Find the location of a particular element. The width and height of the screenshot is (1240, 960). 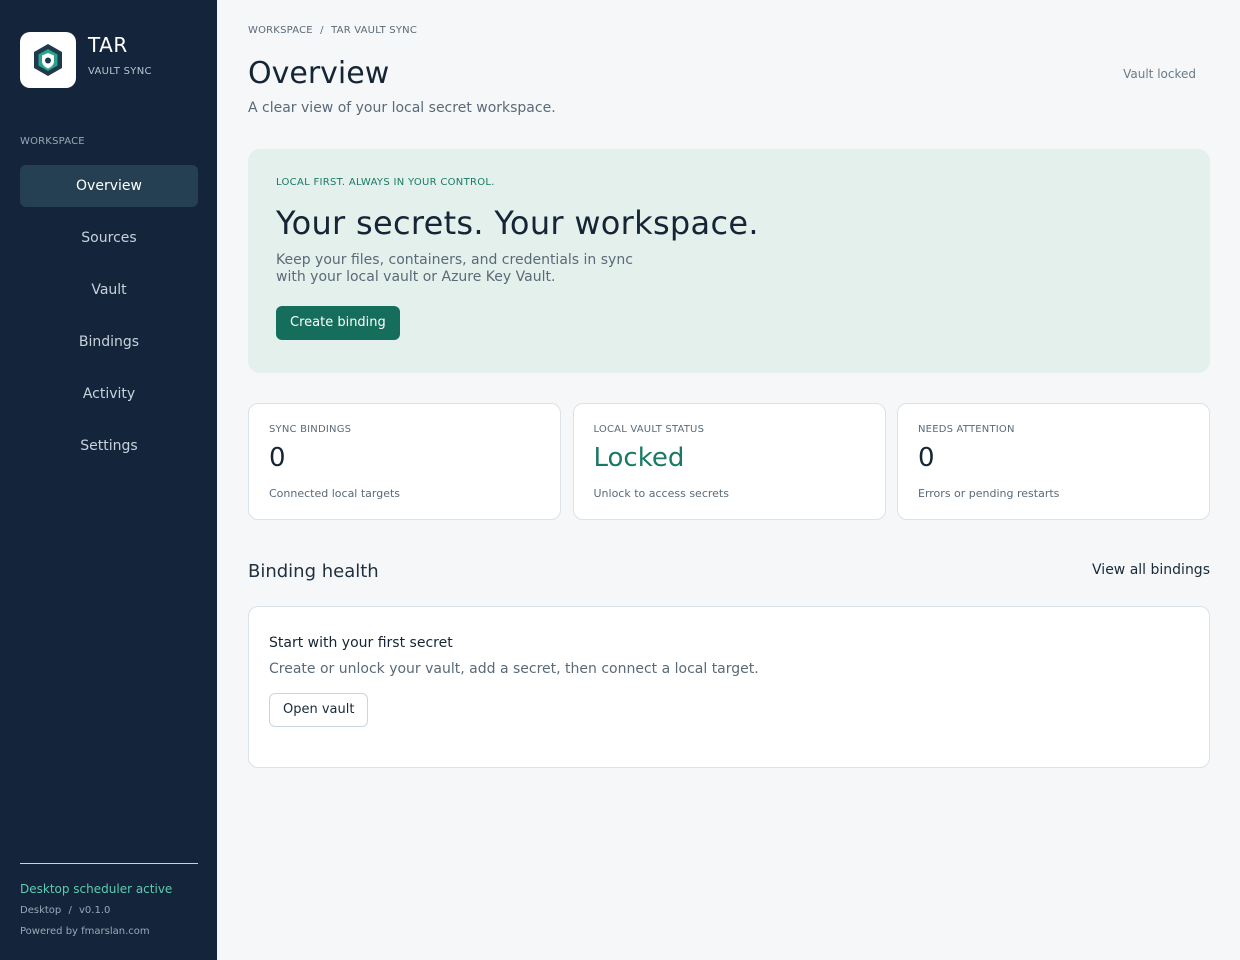

stat-value: Locked is located at coordinates (639, 458).